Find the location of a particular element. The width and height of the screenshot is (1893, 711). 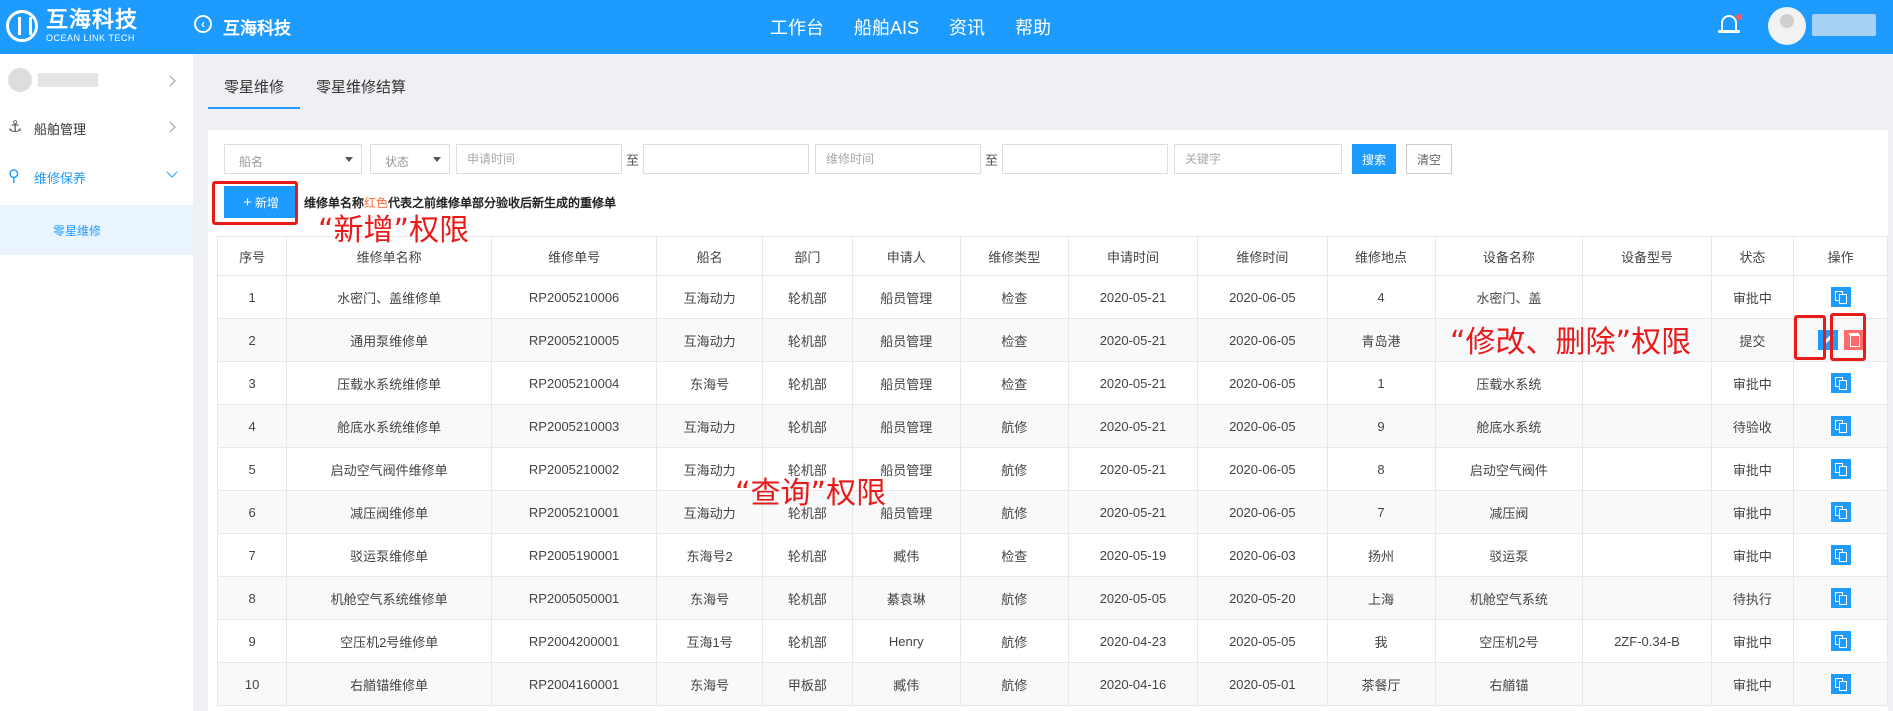

nav-news: 资讯 is located at coordinates (967, 27).